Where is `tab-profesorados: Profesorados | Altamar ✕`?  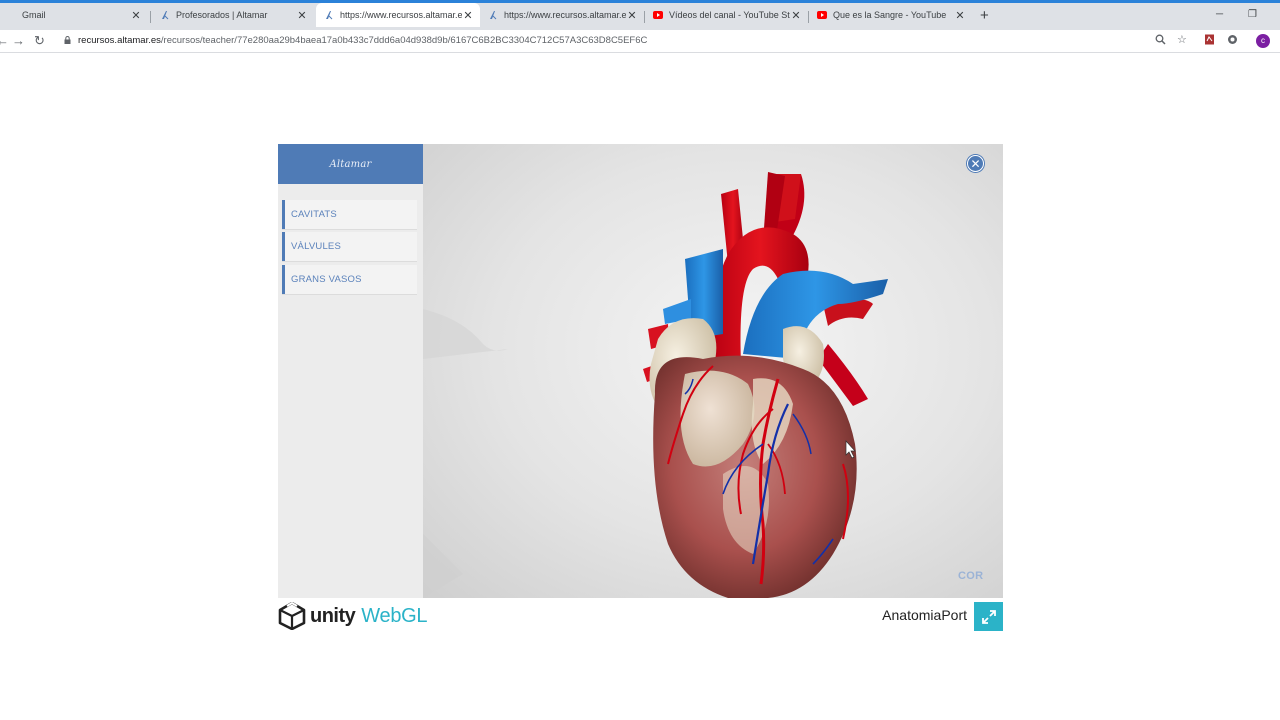 tab-profesorados: Profesorados | Altamar ✕ is located at coordinates (233, 15).